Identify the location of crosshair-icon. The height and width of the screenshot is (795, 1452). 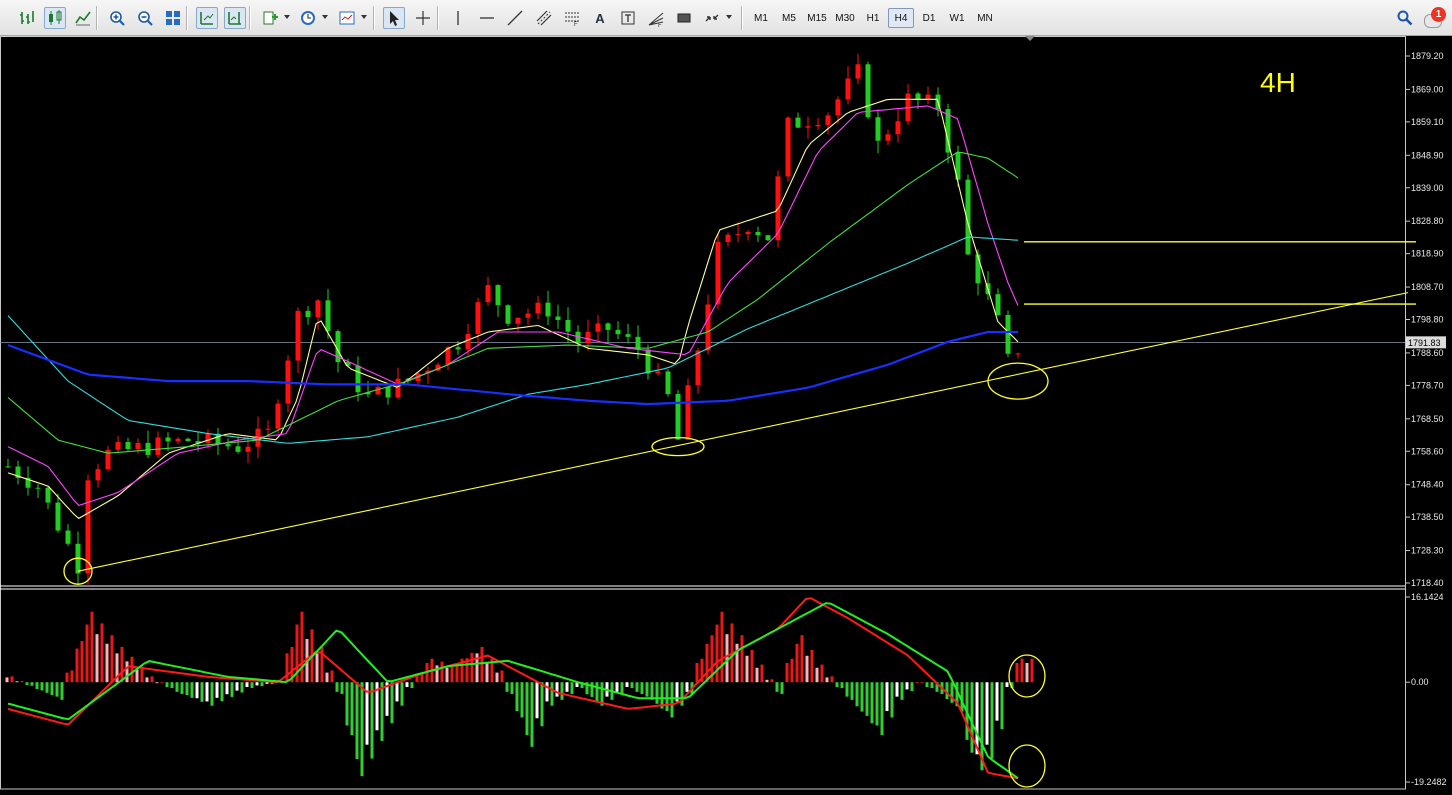
(423, 18).